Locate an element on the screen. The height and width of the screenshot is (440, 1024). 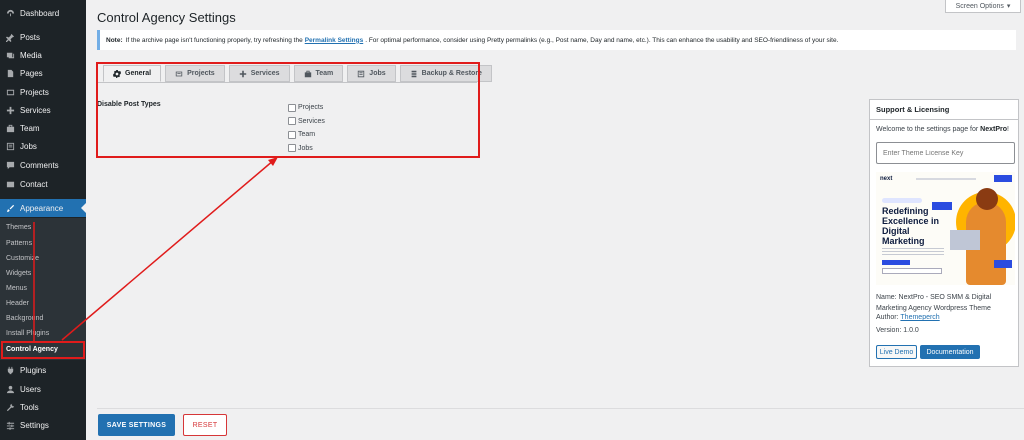
page-icon is located at coordinates (10, 73).